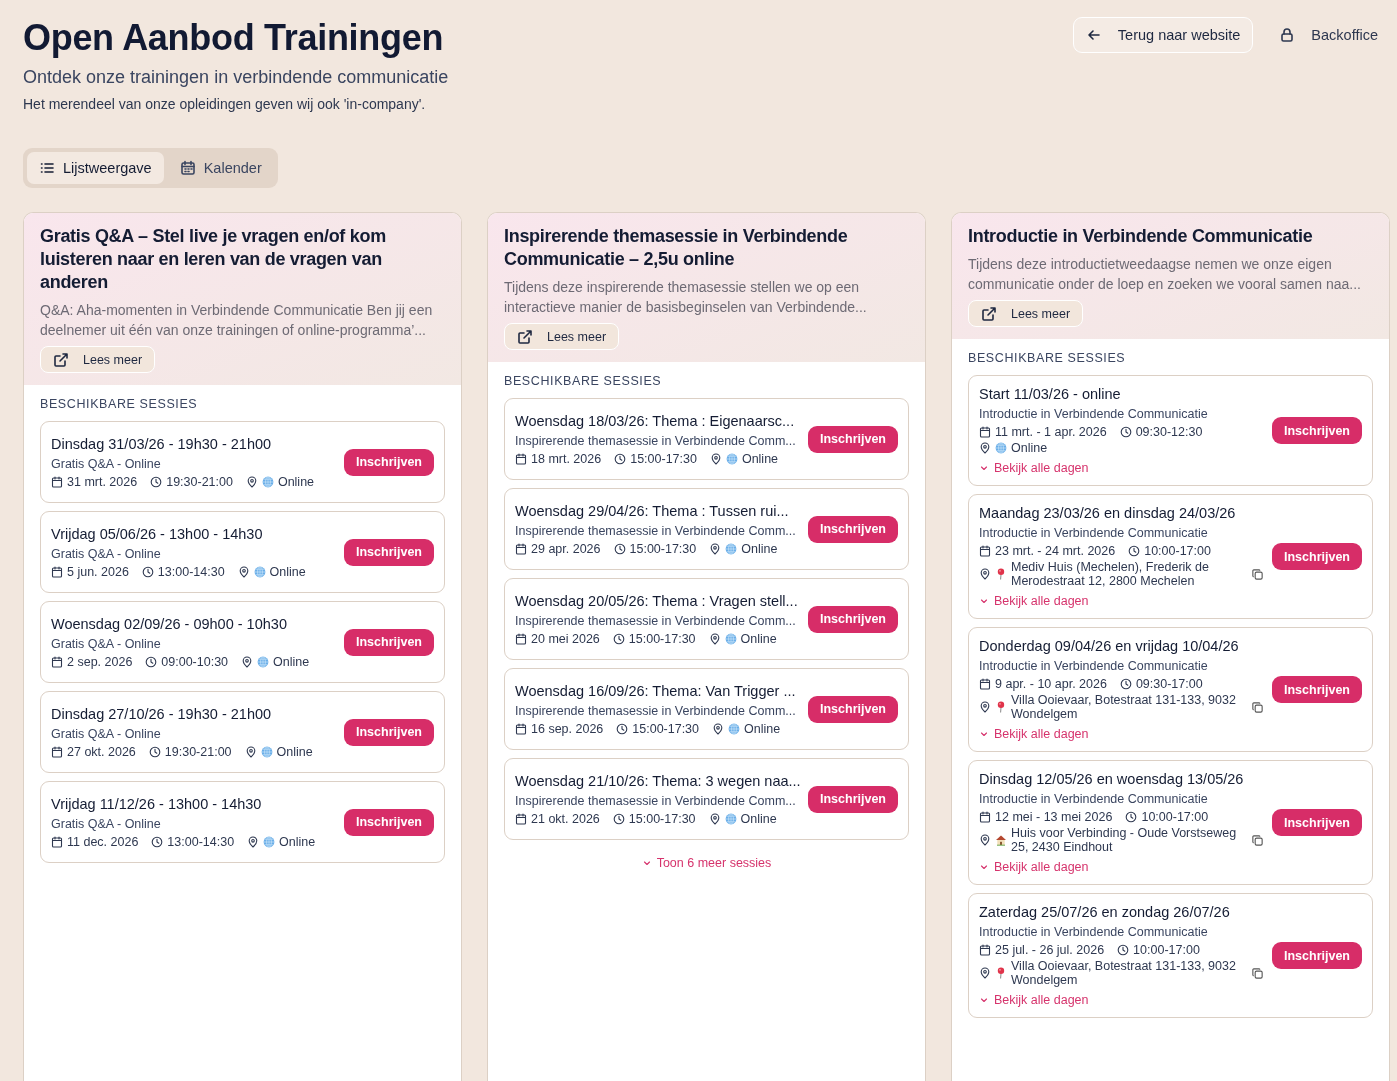 This screenshot has width=1397, height=1081. Describe the element at coordinates (1001, 840) in the screenshot. I see `house-icon` at that location.